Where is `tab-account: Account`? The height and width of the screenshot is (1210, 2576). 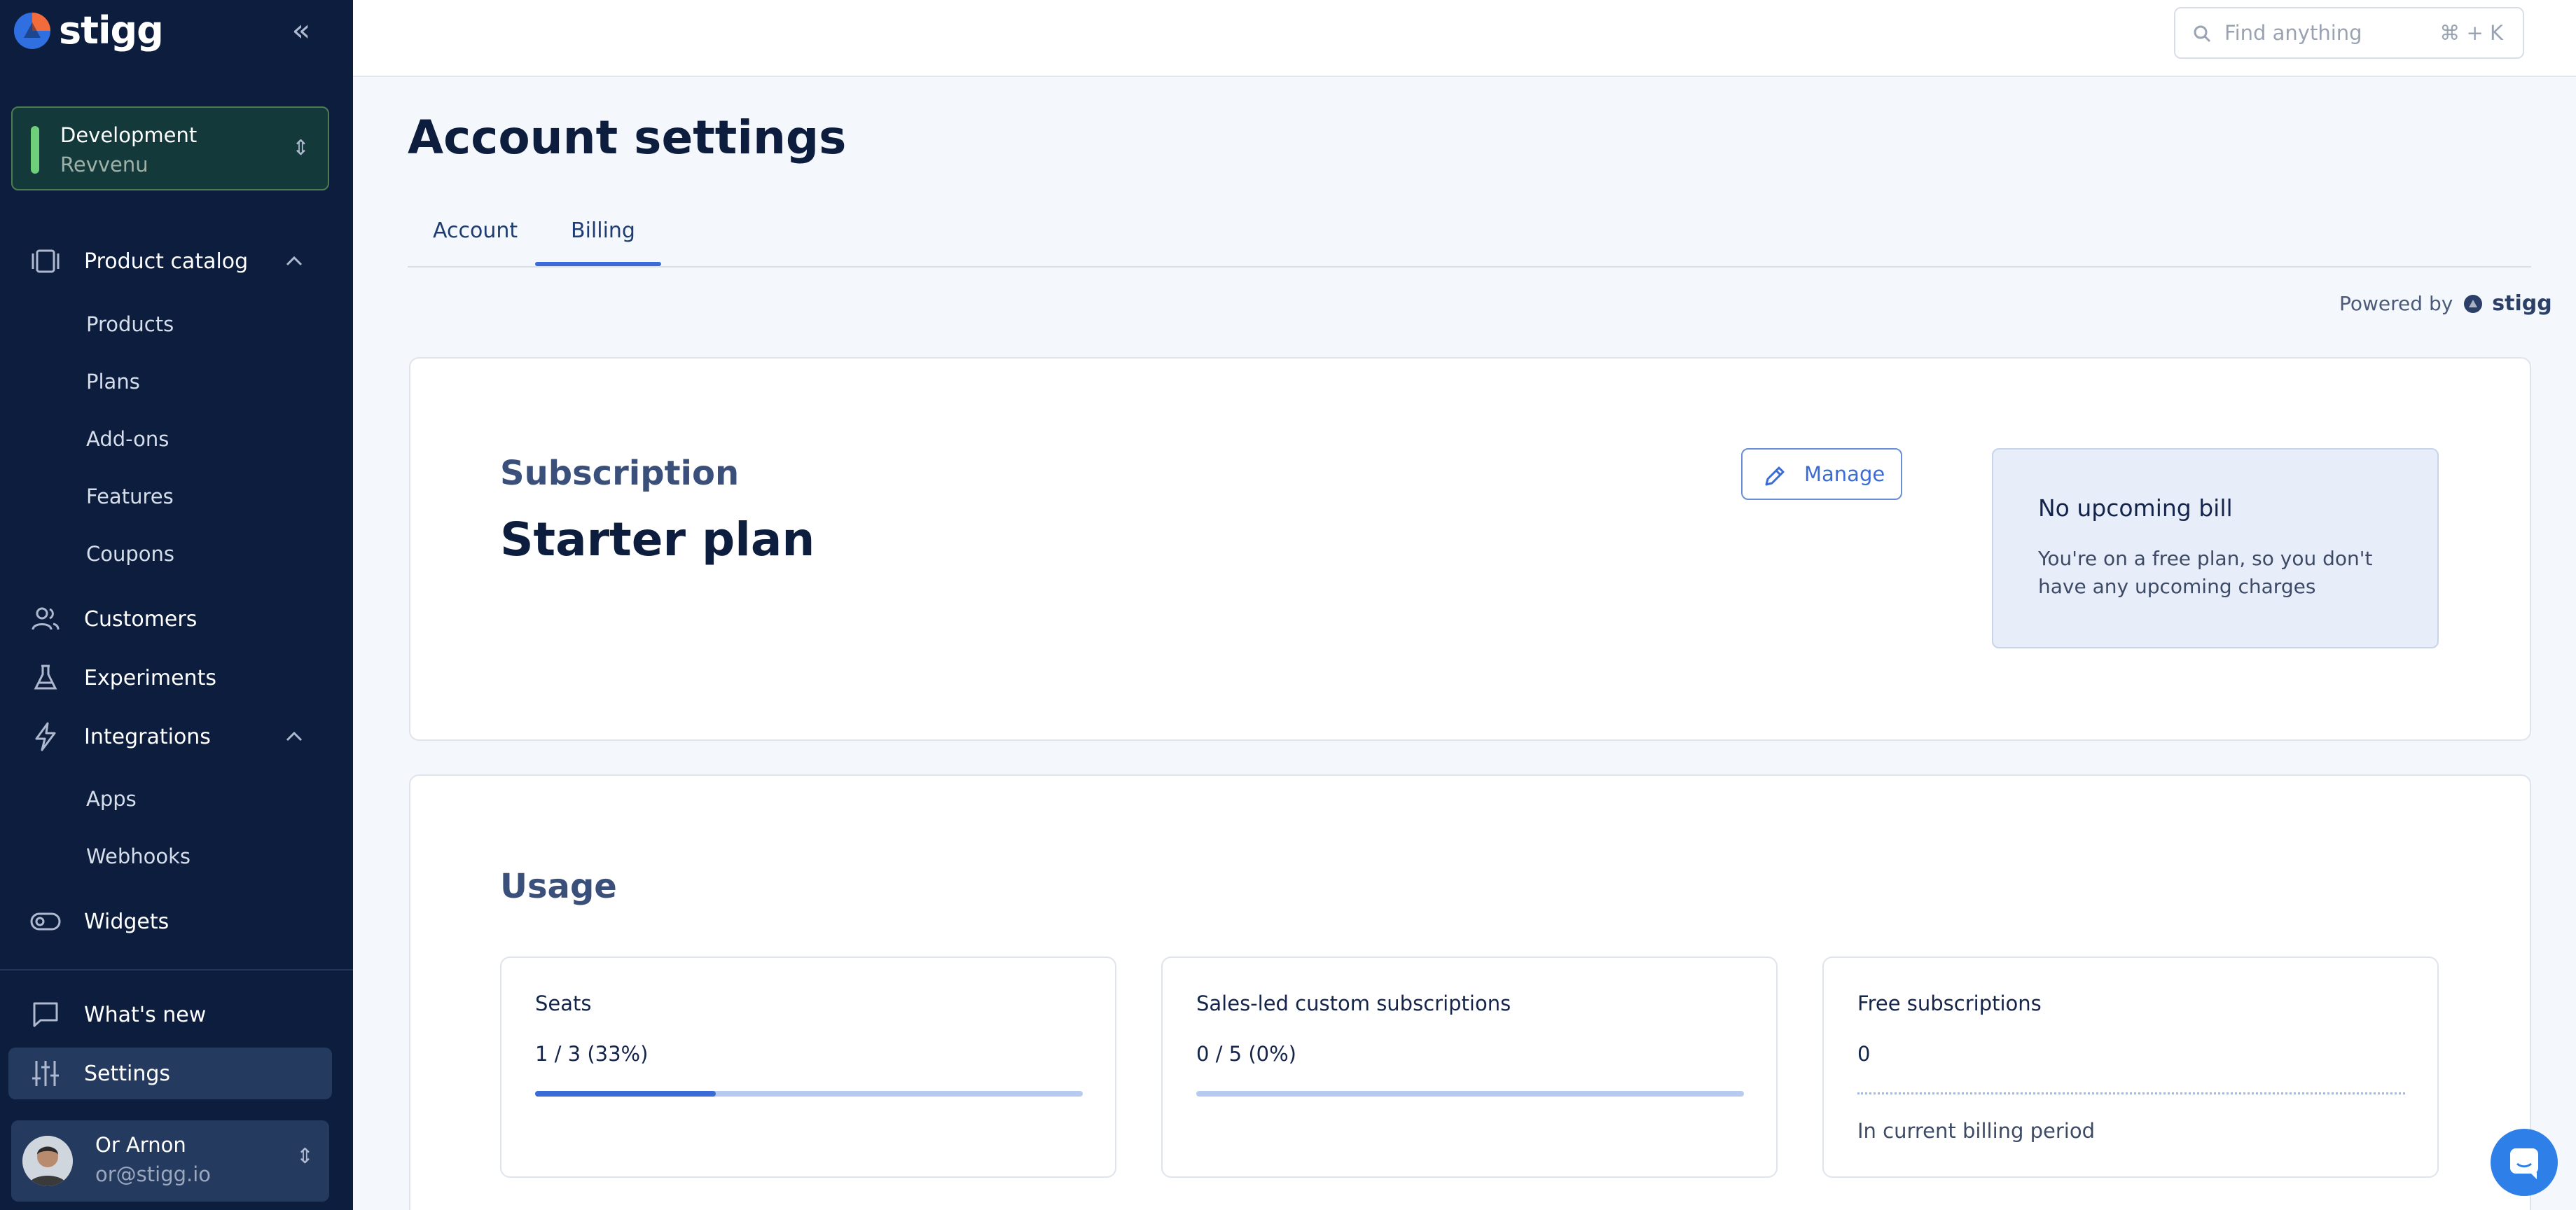
tab-account: Account is located at coordinates (476, 230).